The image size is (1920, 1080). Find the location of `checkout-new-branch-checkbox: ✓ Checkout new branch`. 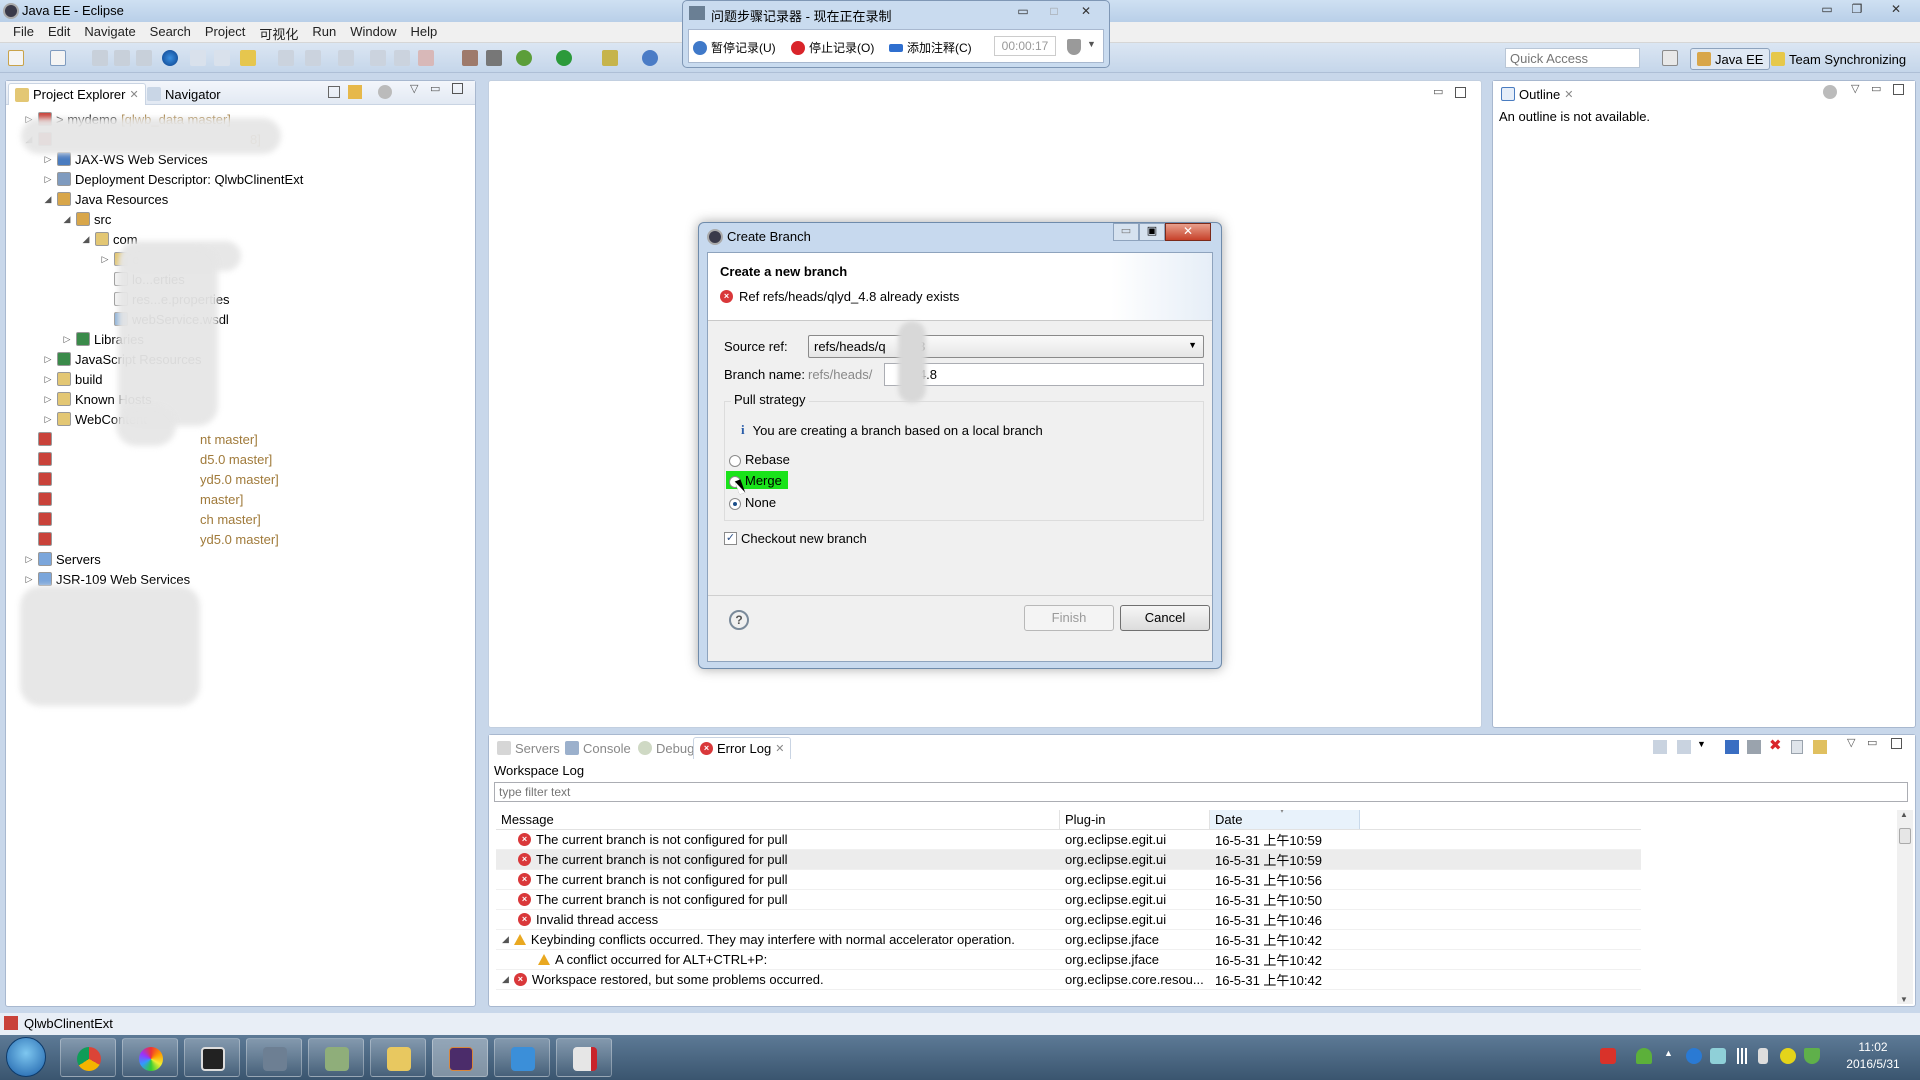

checkout-new-branch-checkbox: ✓ Checkout new branch is located at coordinates (795, 538).